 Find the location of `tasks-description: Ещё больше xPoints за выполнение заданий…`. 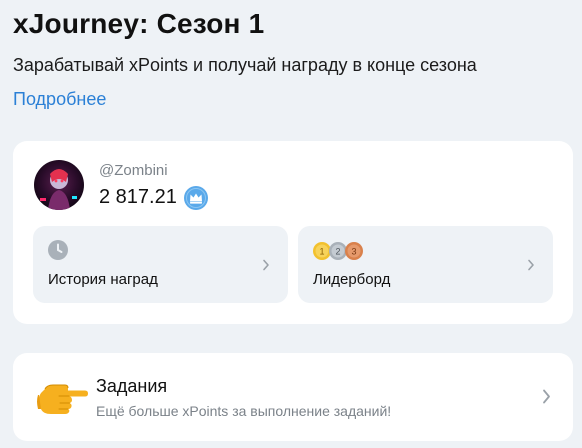

tasks-description: Ещё больше xPoints за выполнение заданий… is located at coordinates (244, 411).